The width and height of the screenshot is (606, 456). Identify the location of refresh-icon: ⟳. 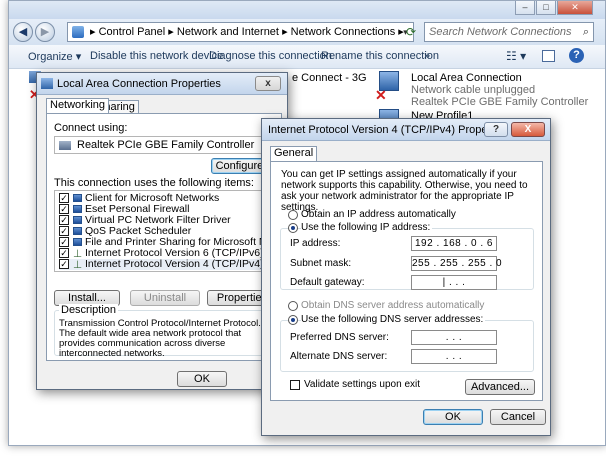
(411, 32).